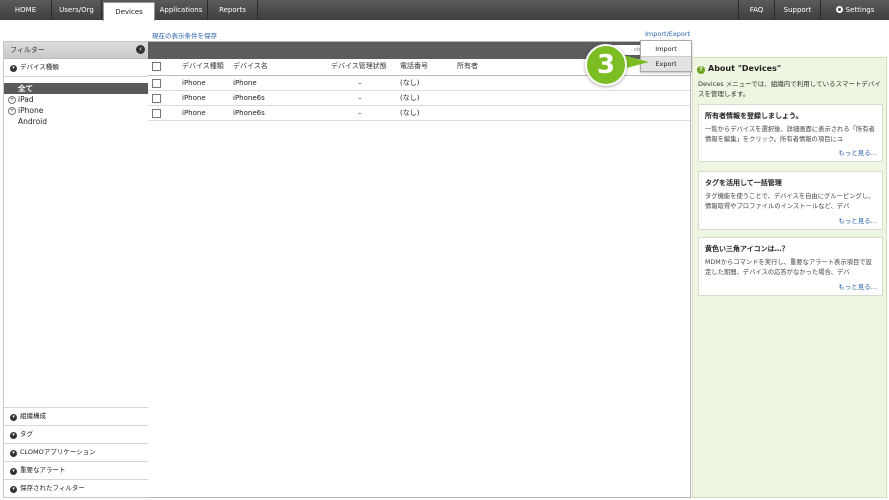  Describe the element at coordinates (76, 416) in the screenshot. I see `filter-section-org: ▾ 組織構成` at that location.